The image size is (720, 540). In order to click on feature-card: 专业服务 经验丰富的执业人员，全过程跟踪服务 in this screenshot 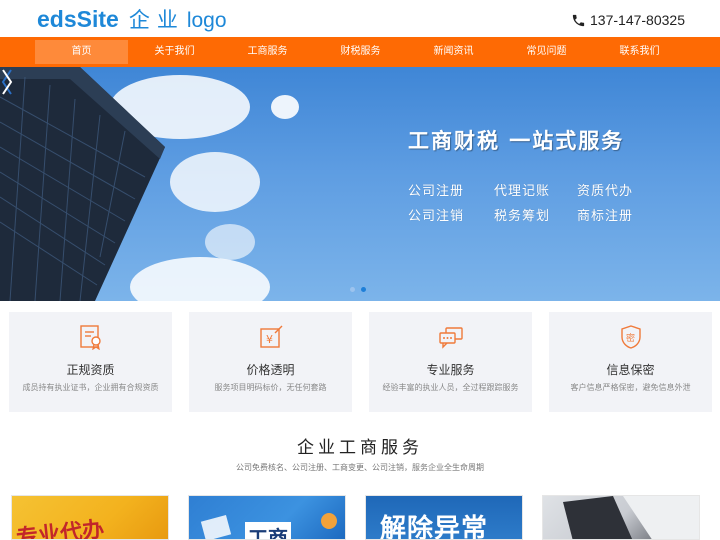, I will do `click(450, 362)`.